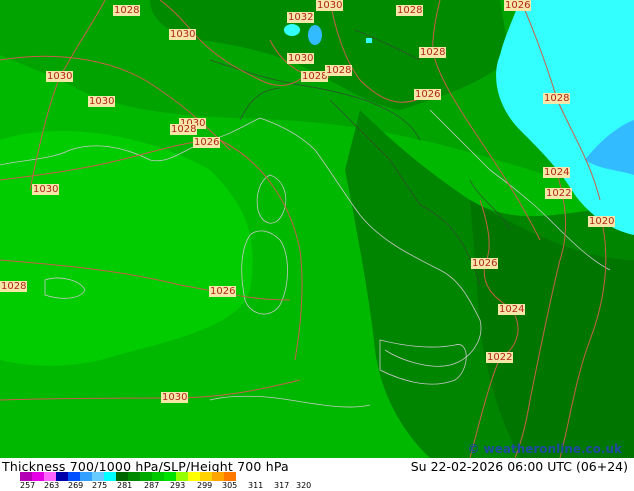 This screenshot has height=491, width=634. What do you see at coordinates (76, 485) in the screenshot?
I see `legend-tick-label: 269` at bounding box center [76, 485].